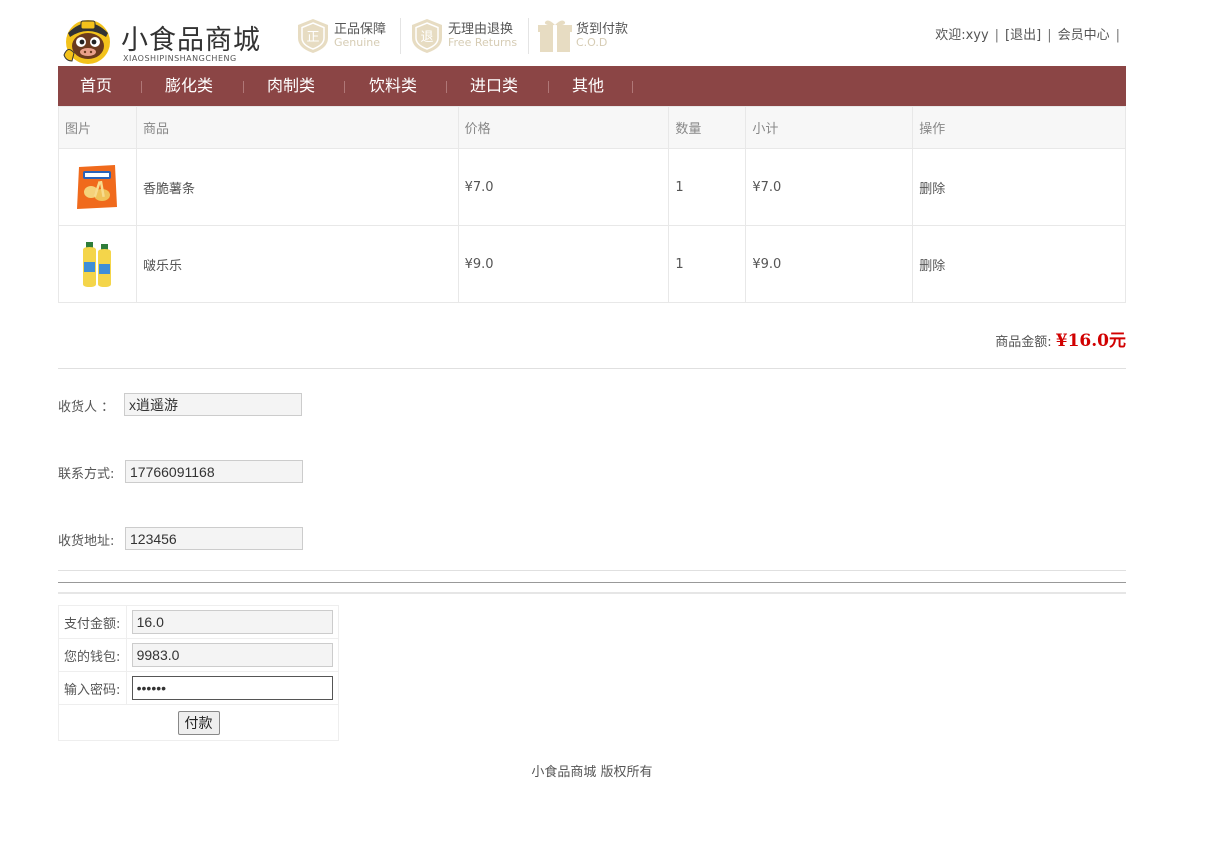  I want to click on badge-genuine-title: 正品保障, so click(360, 29).